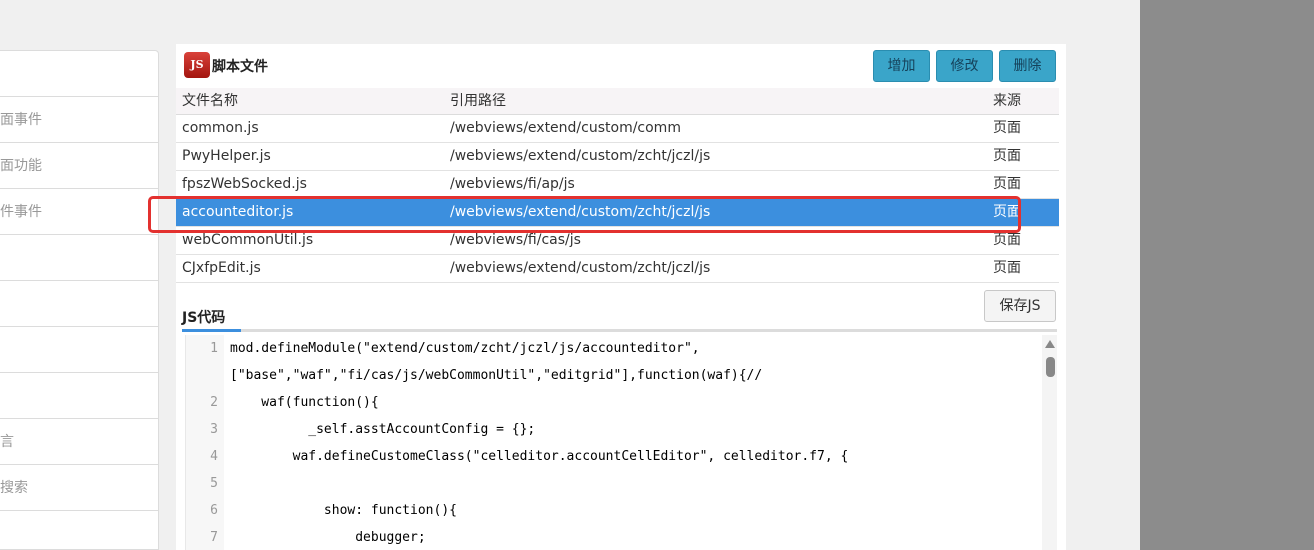 The width and height of the screenshot is (1314, 550). I want to click on scroll-up-arrow-icon, so click(1050, 344).